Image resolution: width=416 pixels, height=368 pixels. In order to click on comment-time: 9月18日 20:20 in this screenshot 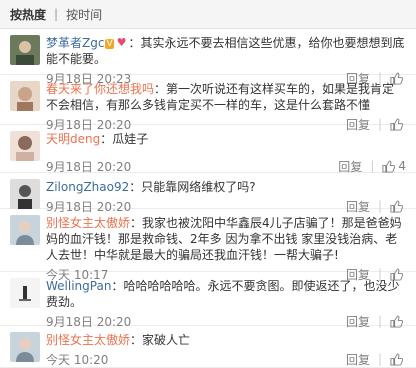, I will do `click(89, 166)`.